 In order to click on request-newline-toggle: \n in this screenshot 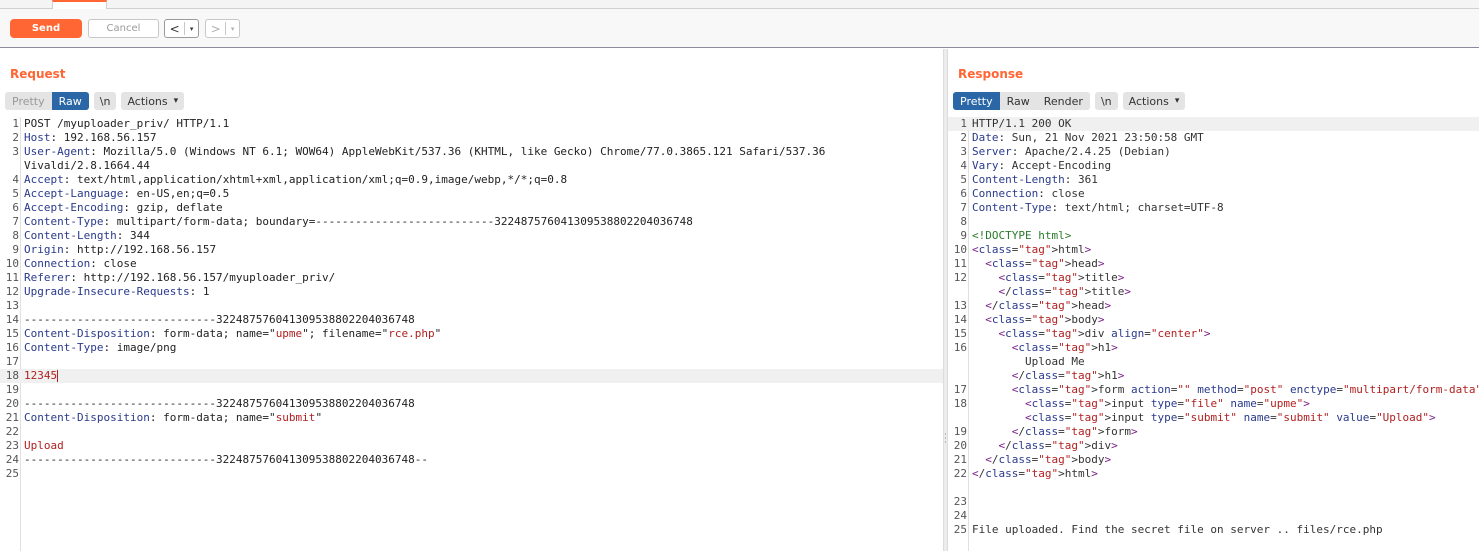, I will do `click(105, 101)`.